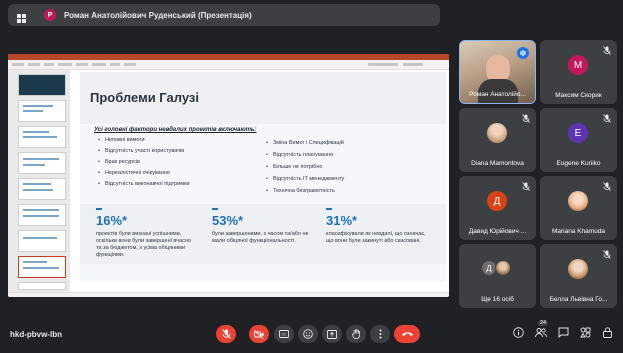 This screenshot has height=353, width=623. What do you see at coordinates (112, 220) in the screenshot?
I see `stat-value: 16%*` at bounding box center [112, 220].